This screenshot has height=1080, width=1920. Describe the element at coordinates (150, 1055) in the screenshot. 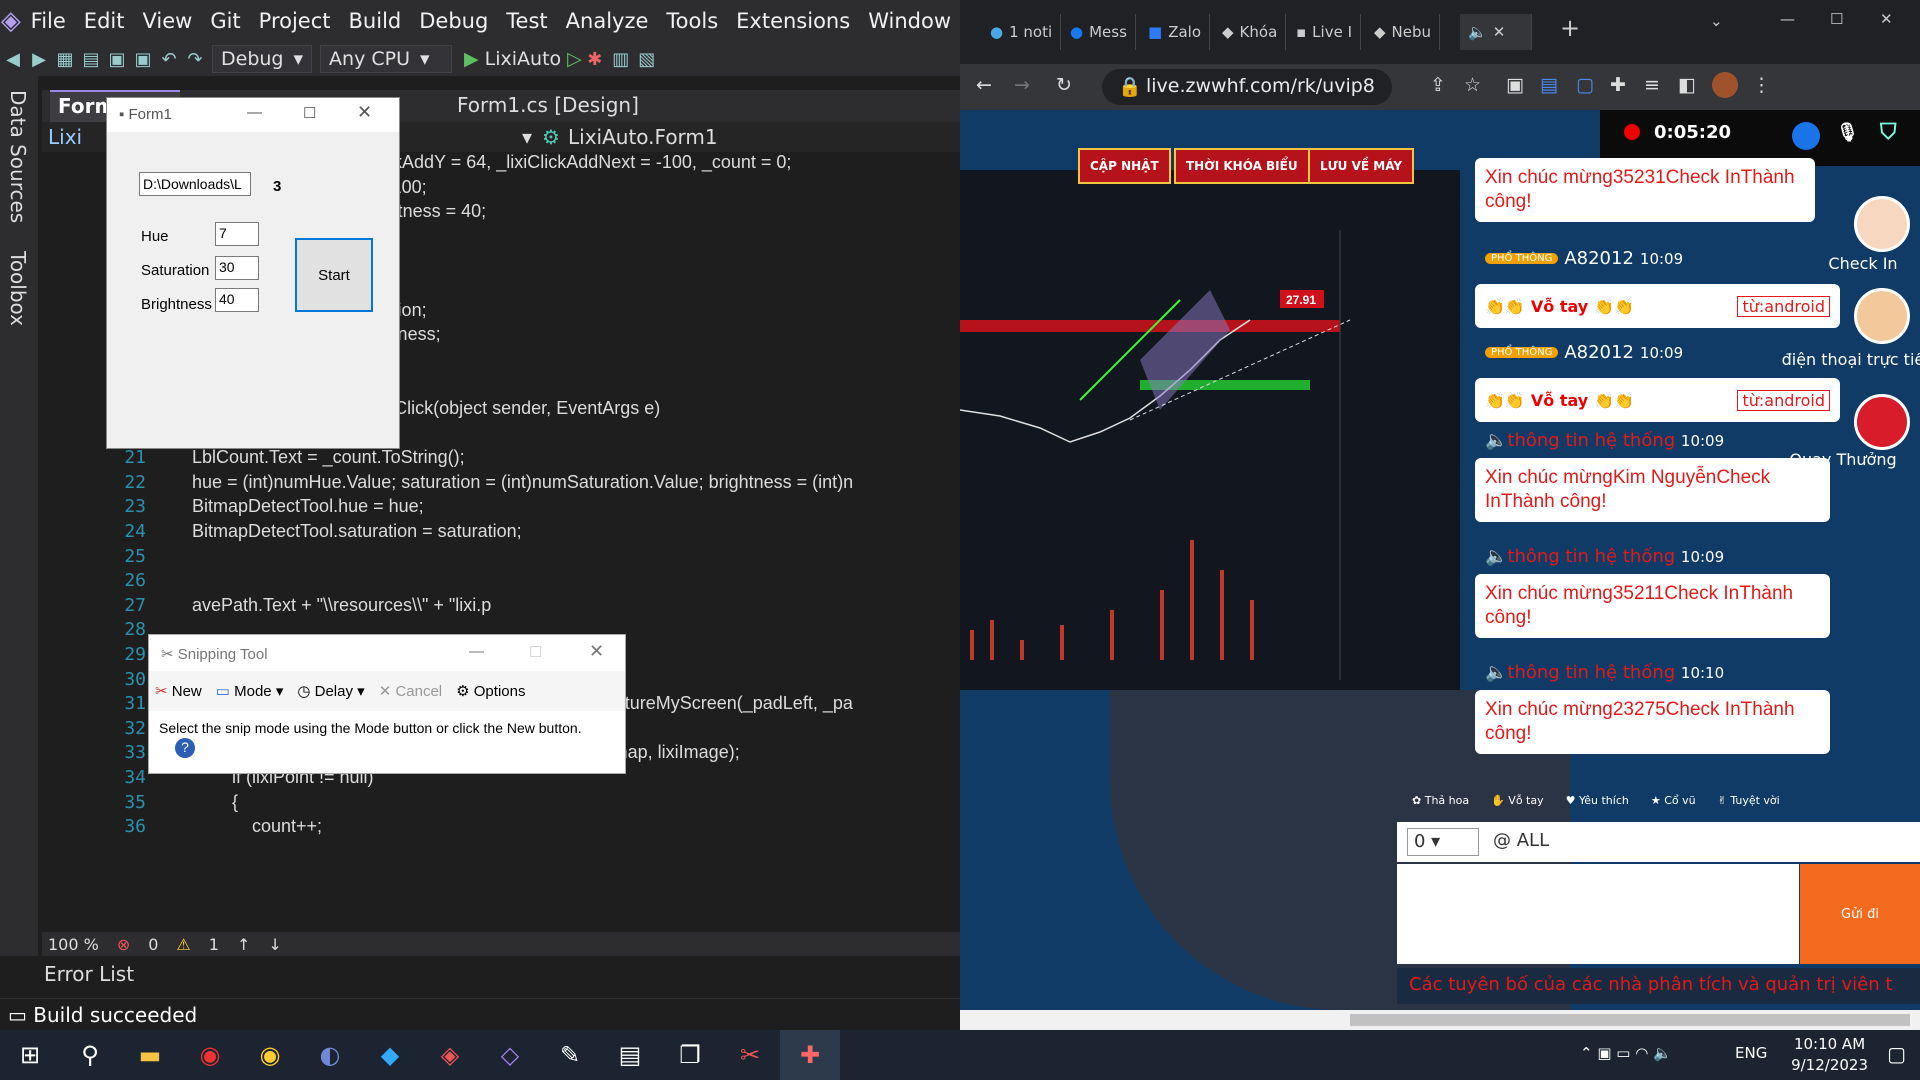

I see `file-explorer-icon: ▬` at that location.